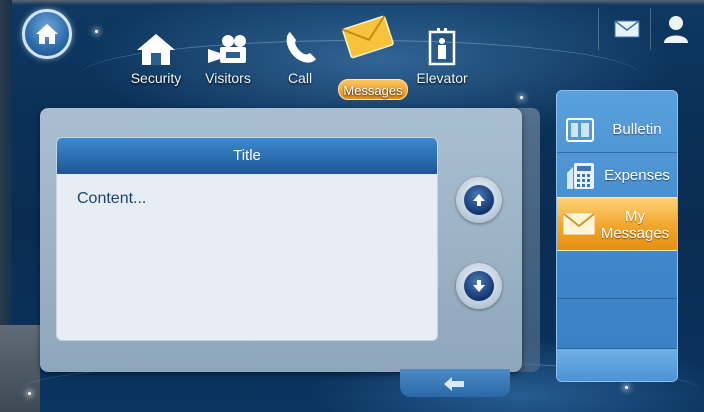 The image size is (704, 412). I want to click on home-button, so click(47, 34).